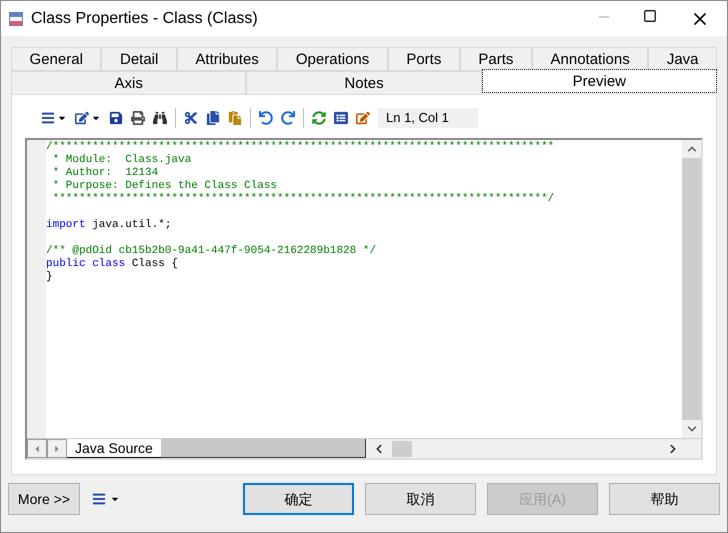 This screenshot has height=533, width=728. What do you see at coordinates (300, 147) in the screenshot?
I see `code-text: /****************************************************************************` at bounding box center [300, 147].